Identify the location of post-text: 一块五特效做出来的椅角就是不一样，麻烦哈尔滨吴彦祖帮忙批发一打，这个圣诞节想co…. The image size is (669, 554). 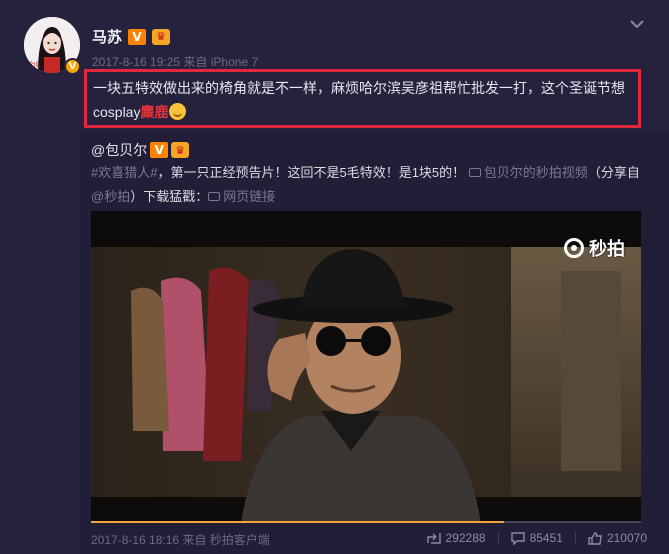
(367, 100).